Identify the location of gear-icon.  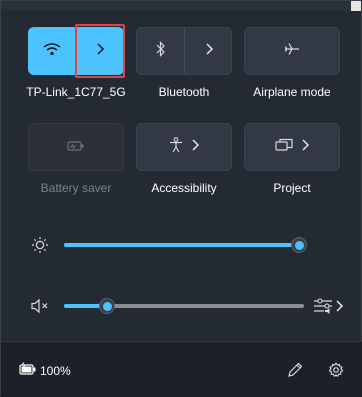
(336, 370).